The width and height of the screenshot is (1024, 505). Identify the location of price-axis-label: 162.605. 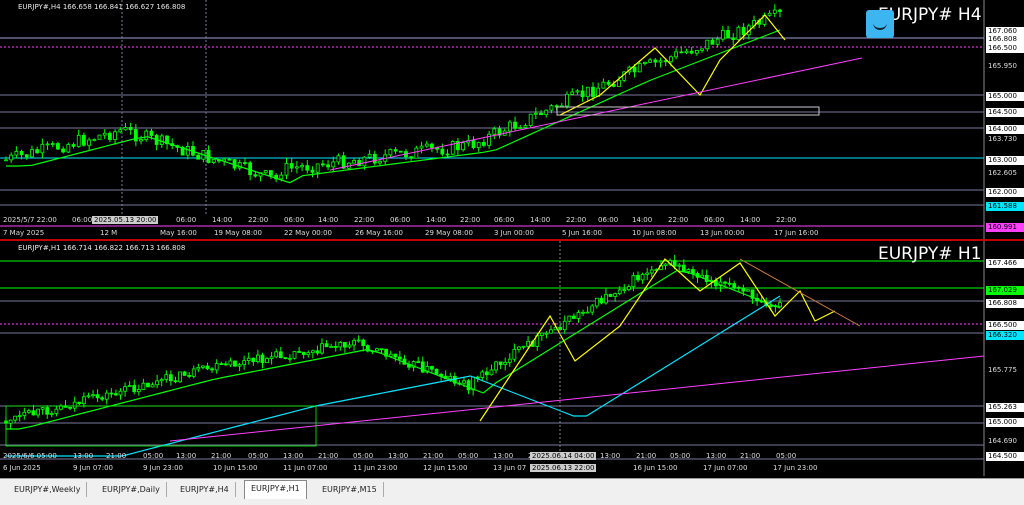
(1005, 173).